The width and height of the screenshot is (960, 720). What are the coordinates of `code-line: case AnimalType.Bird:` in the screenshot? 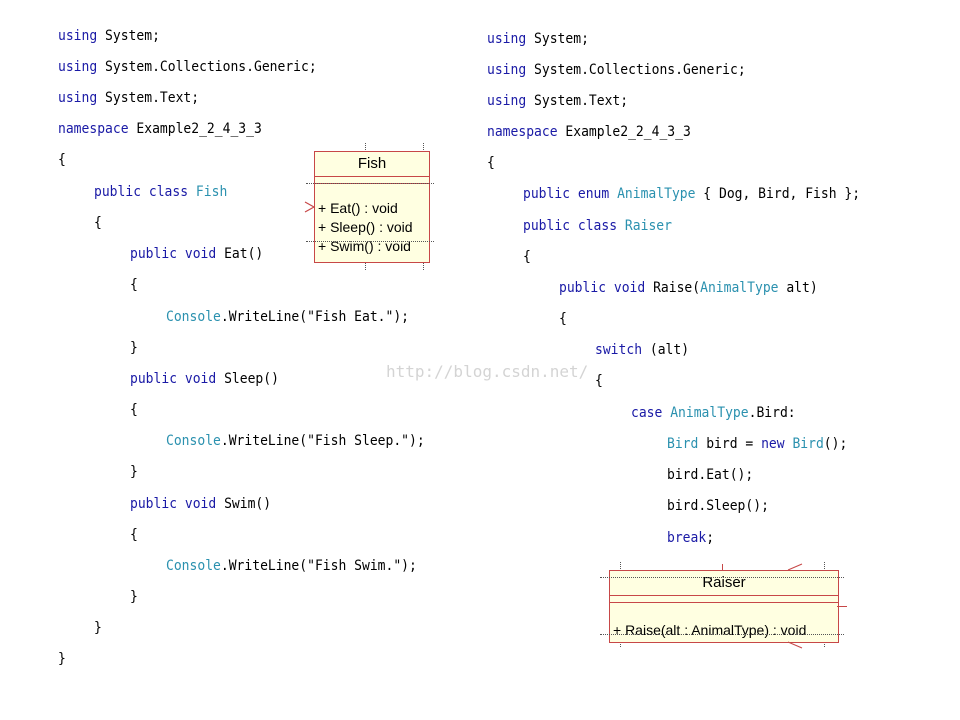 It's located at (713, 413).